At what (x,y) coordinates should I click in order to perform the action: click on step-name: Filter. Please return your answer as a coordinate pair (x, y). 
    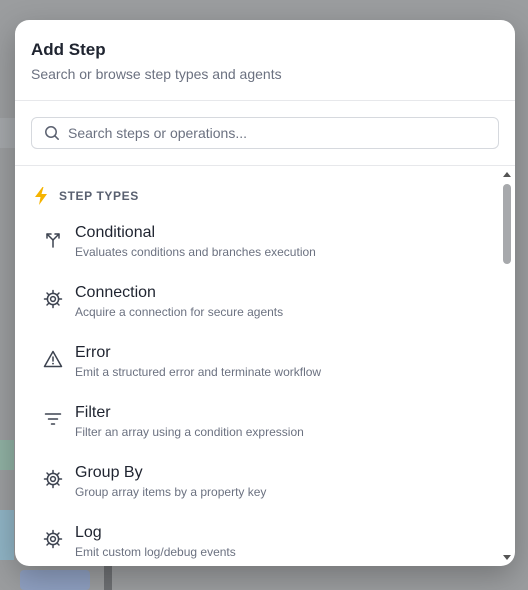
    Looking at the image, I should click on (93, 412).